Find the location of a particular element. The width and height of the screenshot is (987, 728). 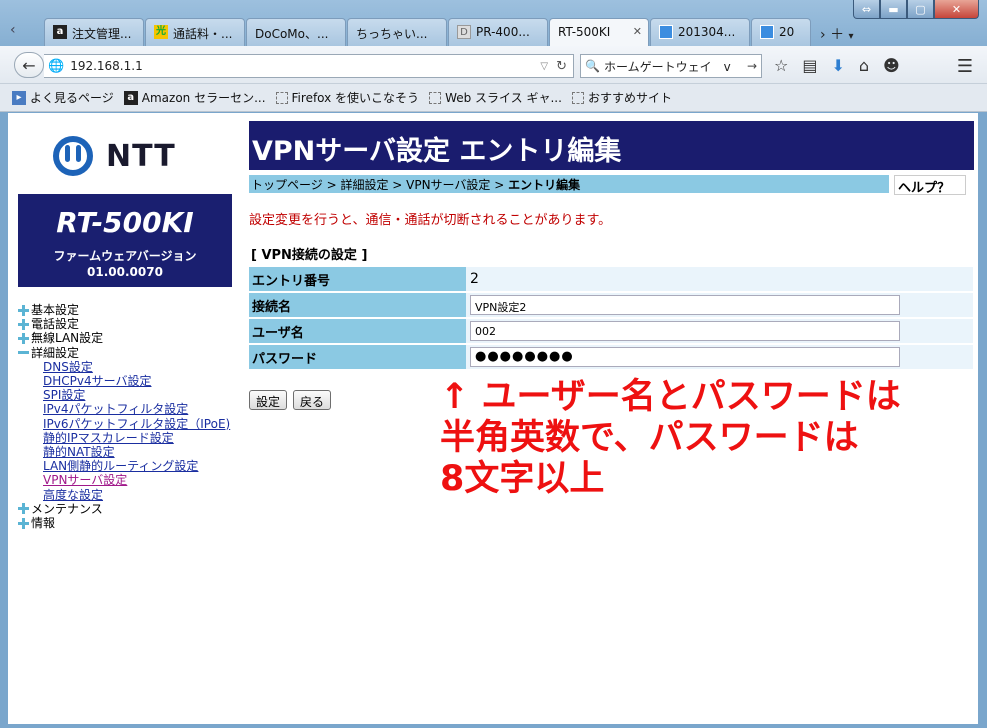

firmware-label: ファームウェアバージョン is located at coordinates (125, 256).